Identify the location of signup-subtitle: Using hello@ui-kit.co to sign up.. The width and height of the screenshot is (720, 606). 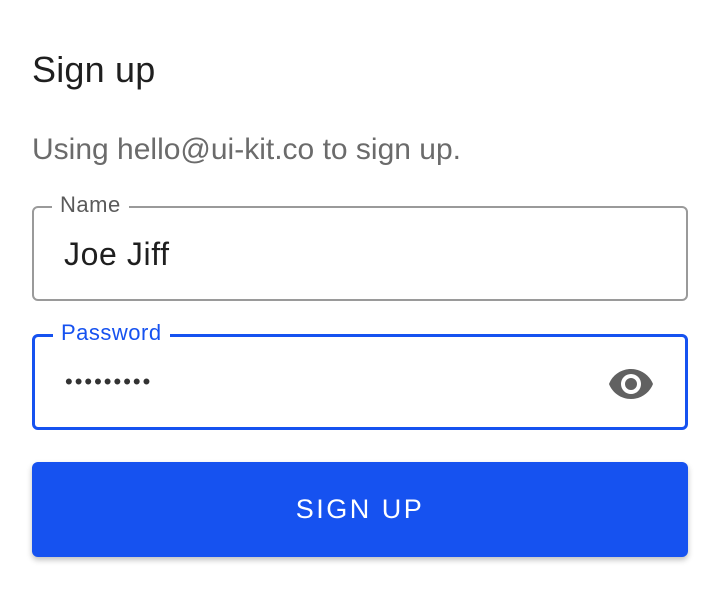
(246, 149).